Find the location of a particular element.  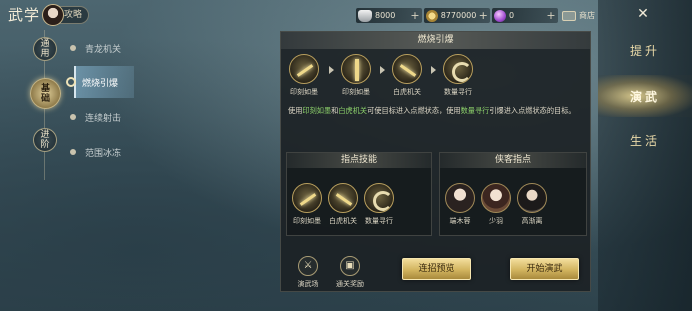

category-advanced-label-top: 进 is located at coordinates (45, 135).